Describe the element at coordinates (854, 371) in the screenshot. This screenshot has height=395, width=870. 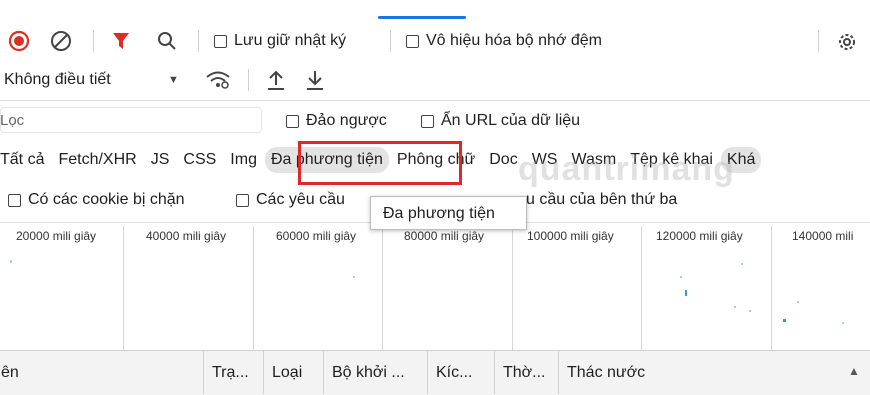
I see `sort-ascending-icon: ▲` at that location.